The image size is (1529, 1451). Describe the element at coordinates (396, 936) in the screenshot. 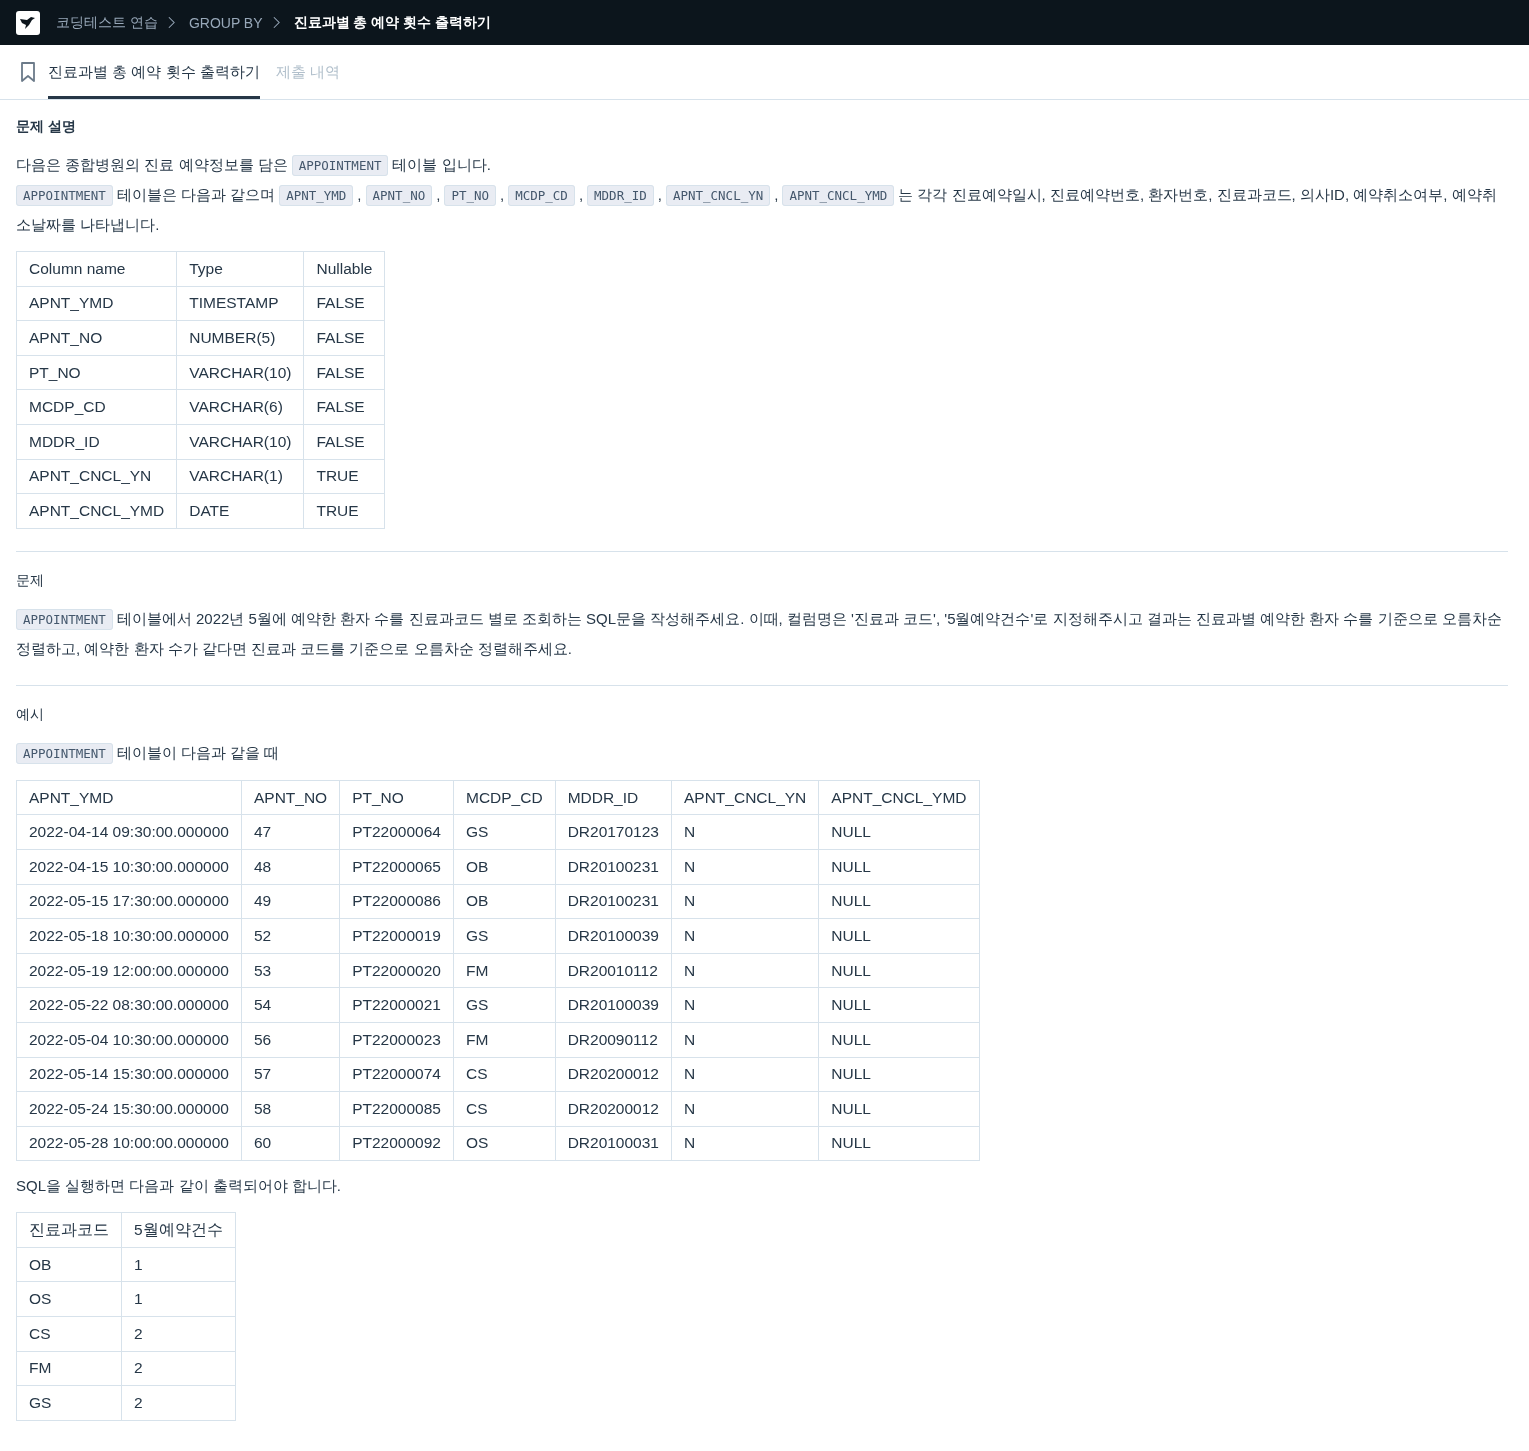

I see `table-cell: PT22000019` at that location.